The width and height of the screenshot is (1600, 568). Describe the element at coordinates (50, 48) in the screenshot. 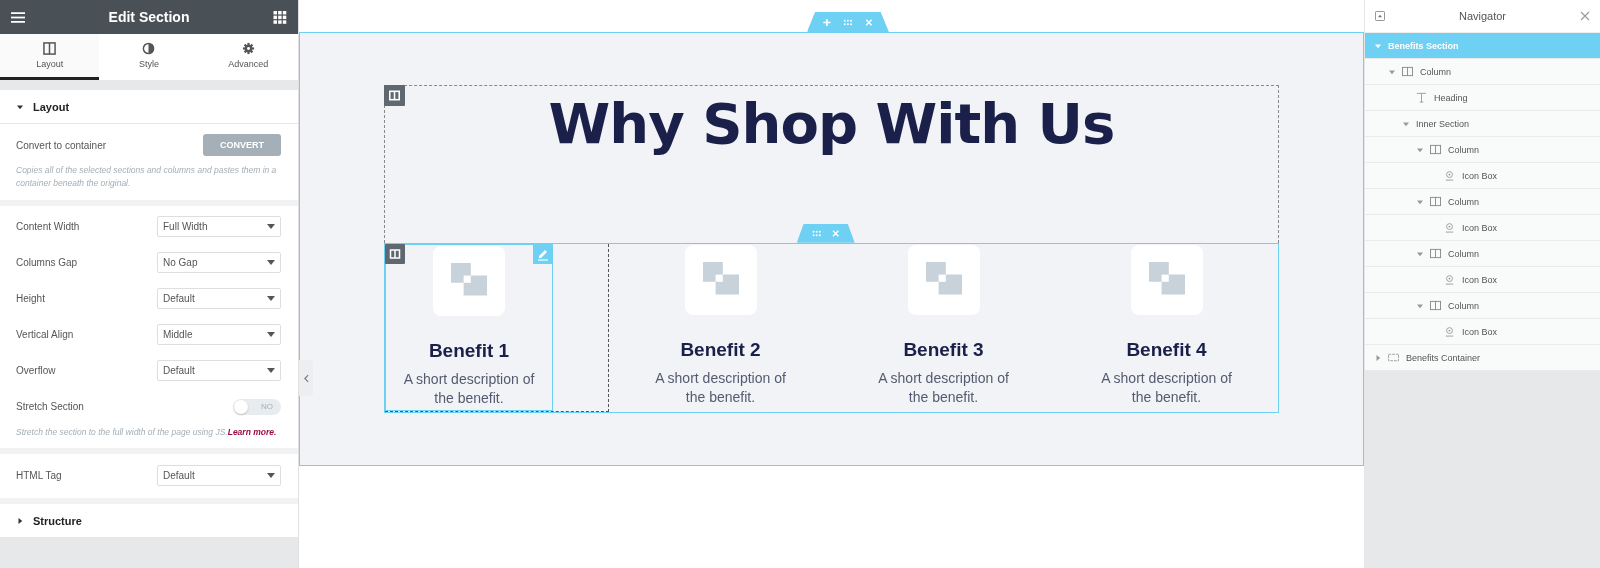

I see `columns-icon` at that location.